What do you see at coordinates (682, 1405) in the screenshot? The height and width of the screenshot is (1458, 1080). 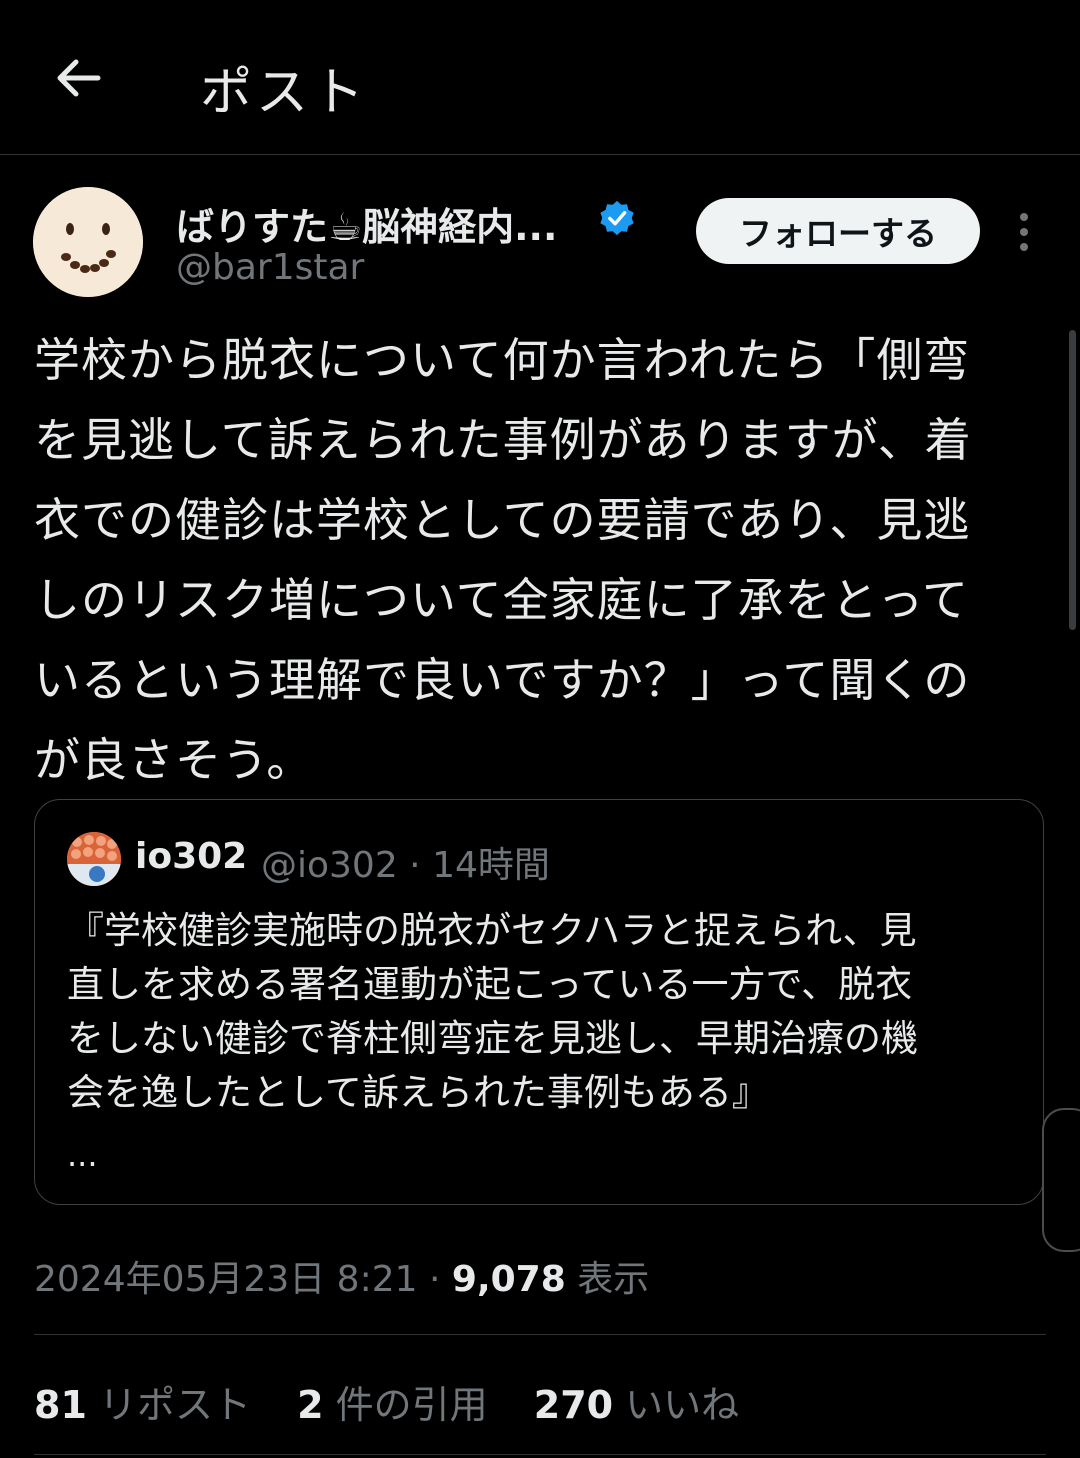 I see `likes-label: いいね` at bounding box center [682, 1405].